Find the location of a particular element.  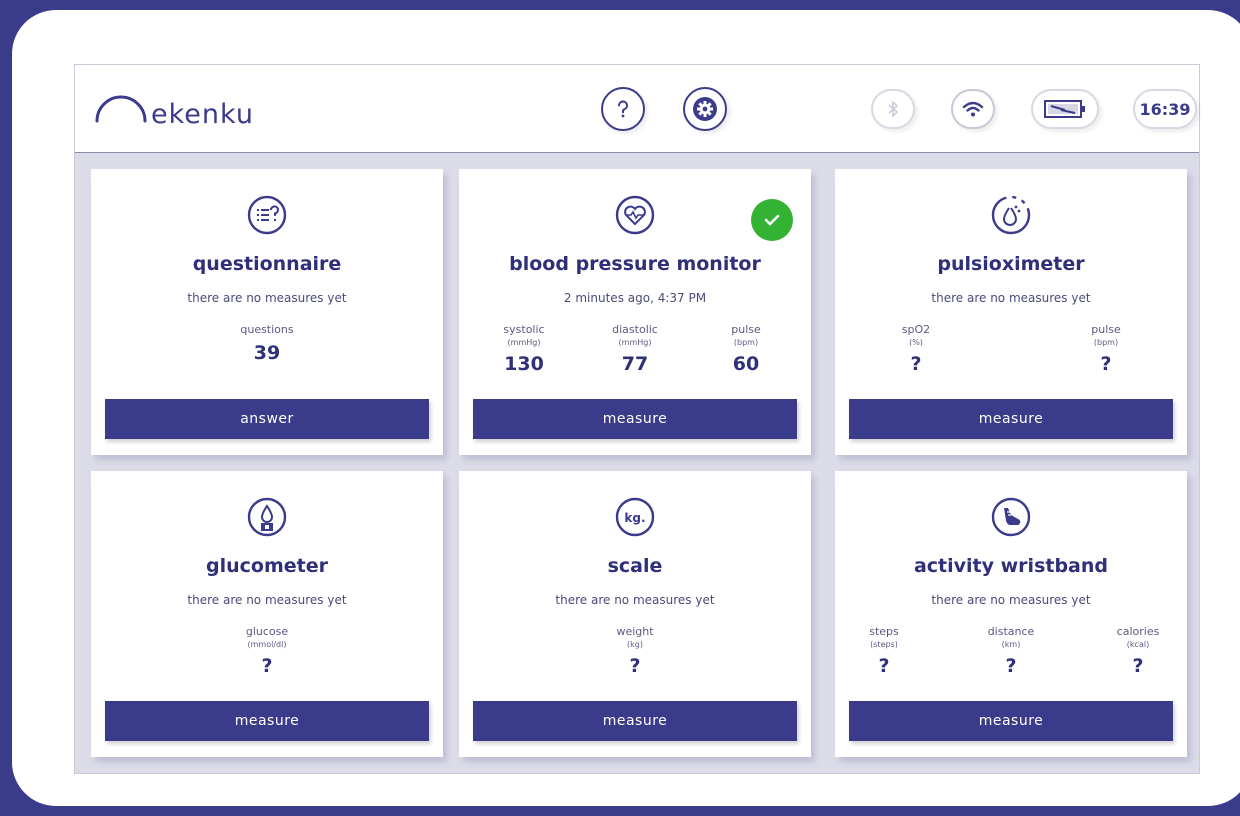

glucose-drop-icon is located at coordinates (267, 517).